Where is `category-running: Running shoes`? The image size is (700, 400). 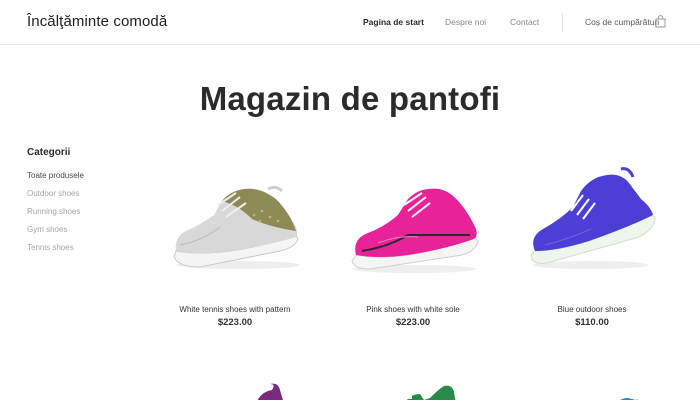 category-running: Running shoes is located at coordinates (53, 211).